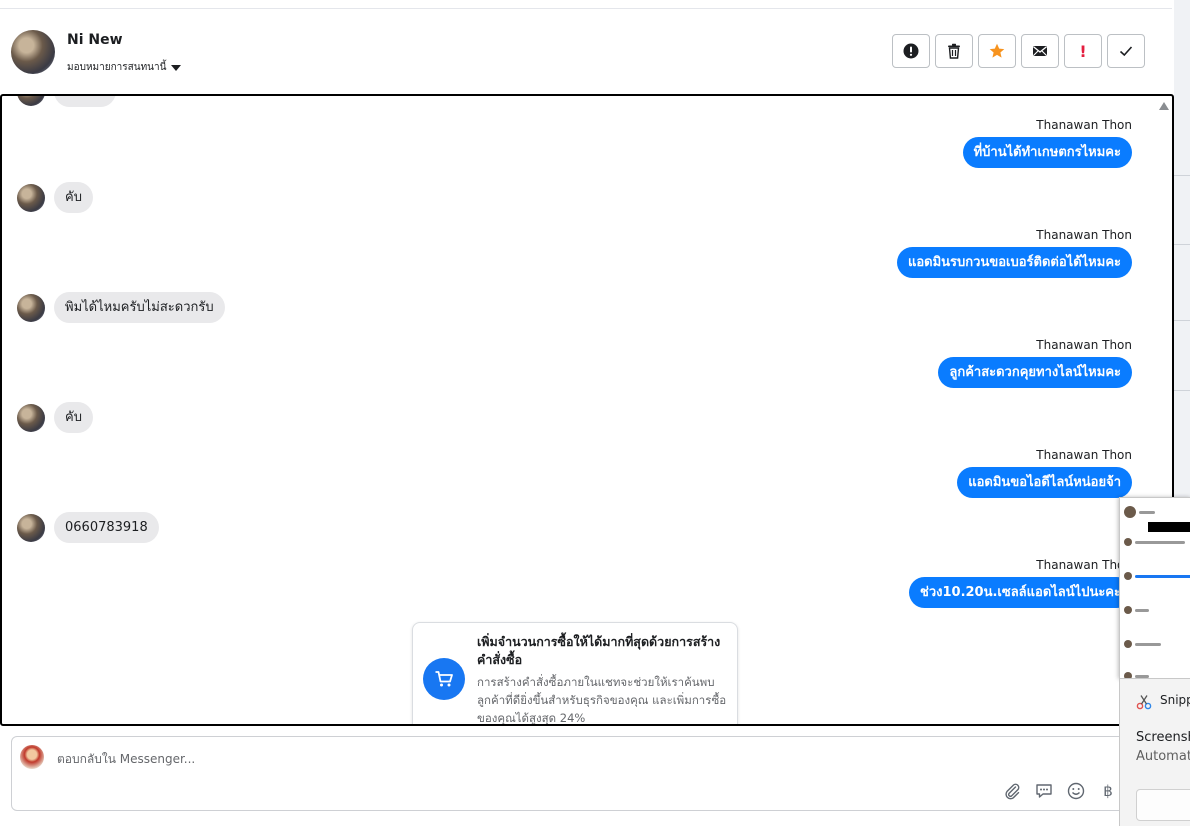 This screenshot has height=826, width=1190. What do you see at coordinates (32, 757) in the screenshot?
I see `page-avatar` at bounding box center [32, 757].